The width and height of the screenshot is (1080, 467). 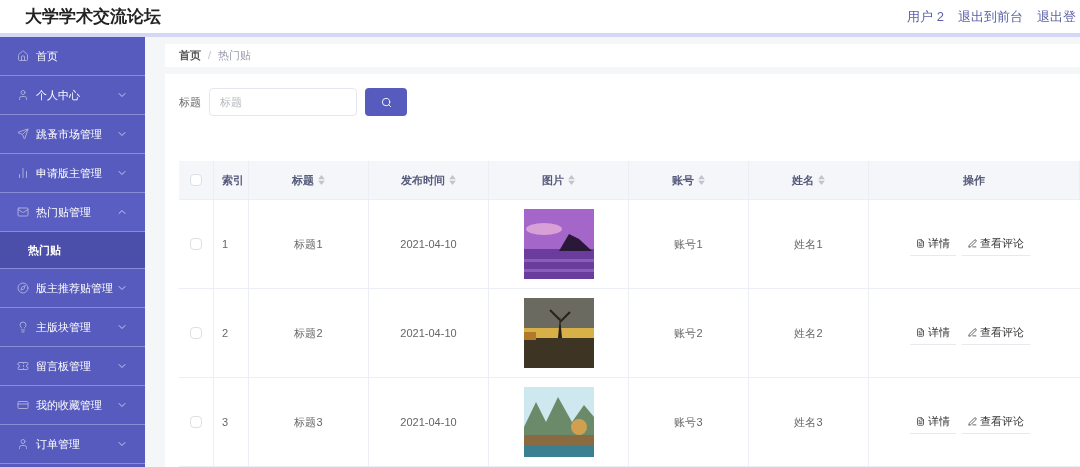 What do you see at coordinates (808, 333) in the screenshot?
I see `table-cell-text: 姓名2` at bounding box center [808, 333].